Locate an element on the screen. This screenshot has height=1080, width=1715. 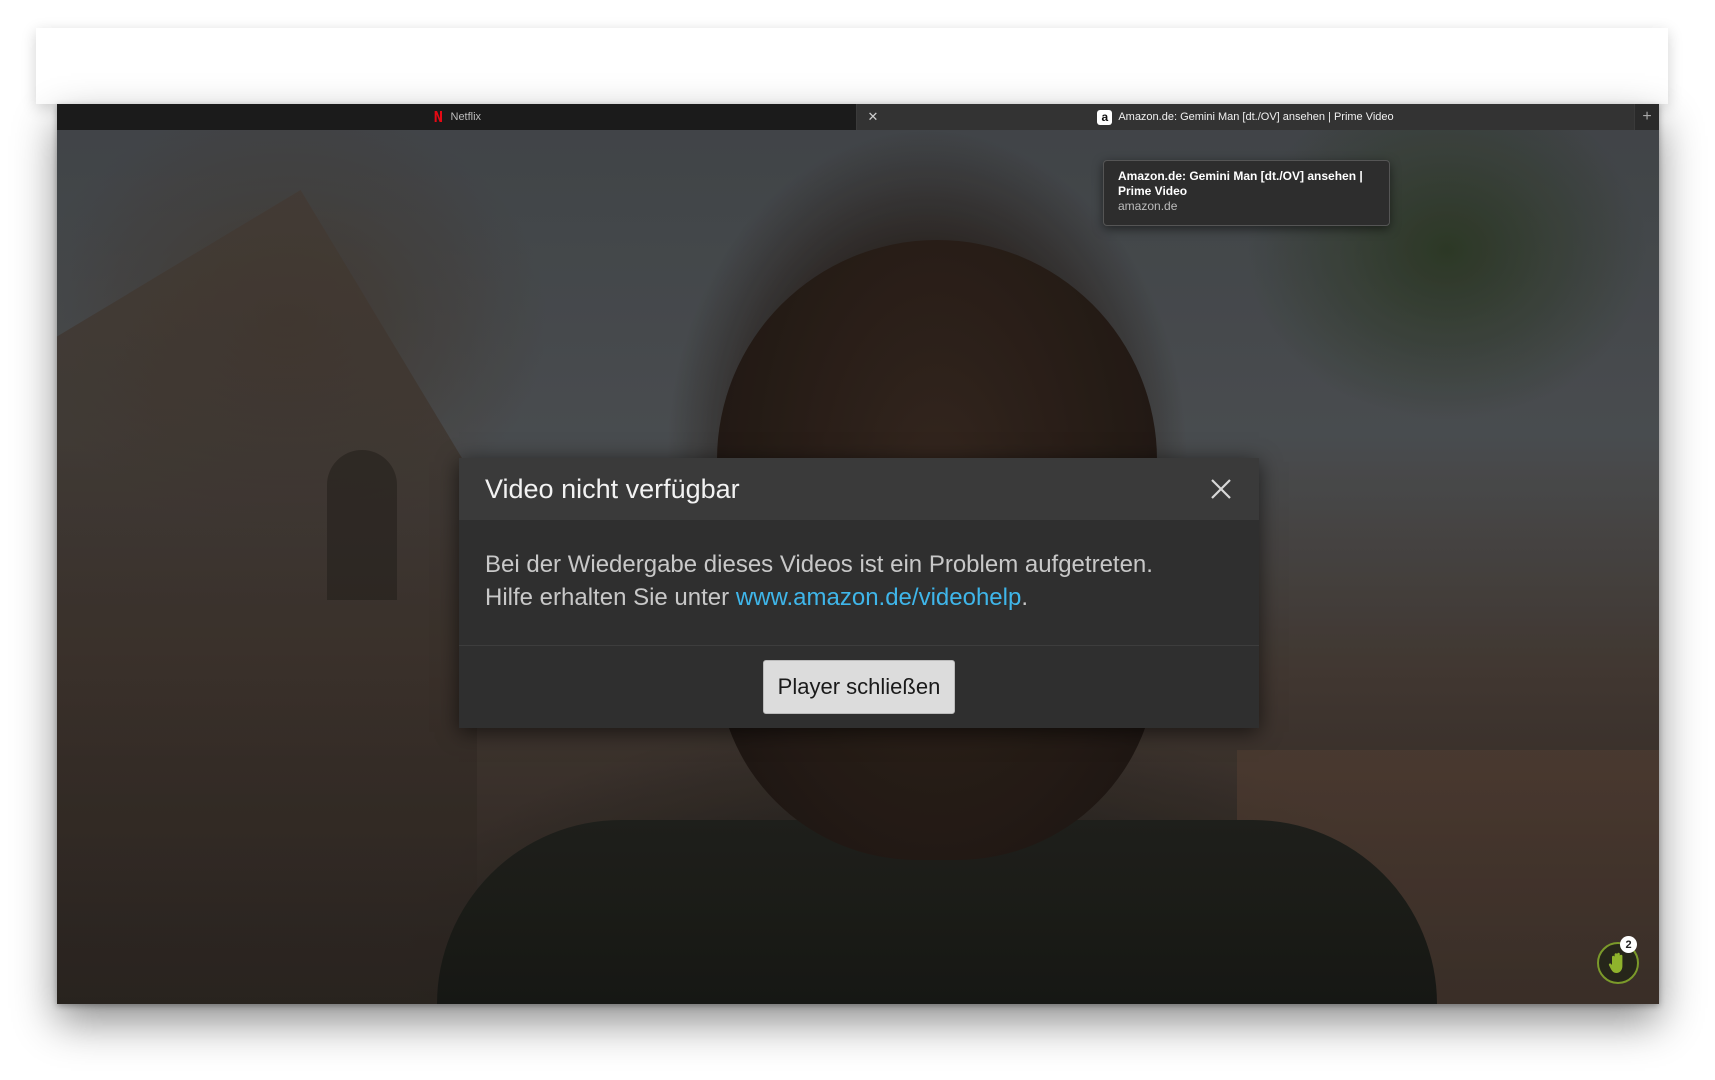
top-window-bar is located at coordinates (852, 66).